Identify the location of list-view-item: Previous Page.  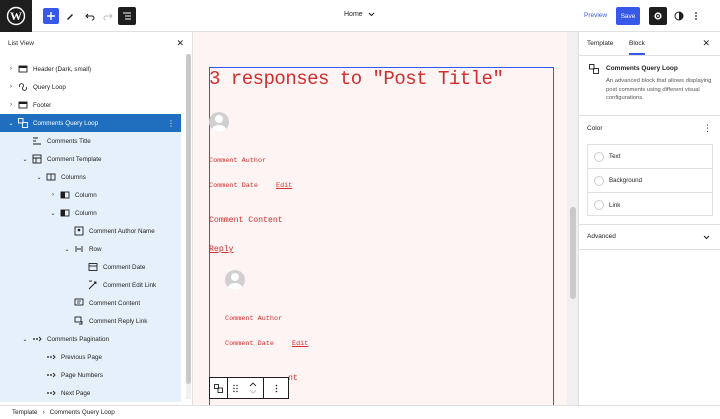
(90, 357).